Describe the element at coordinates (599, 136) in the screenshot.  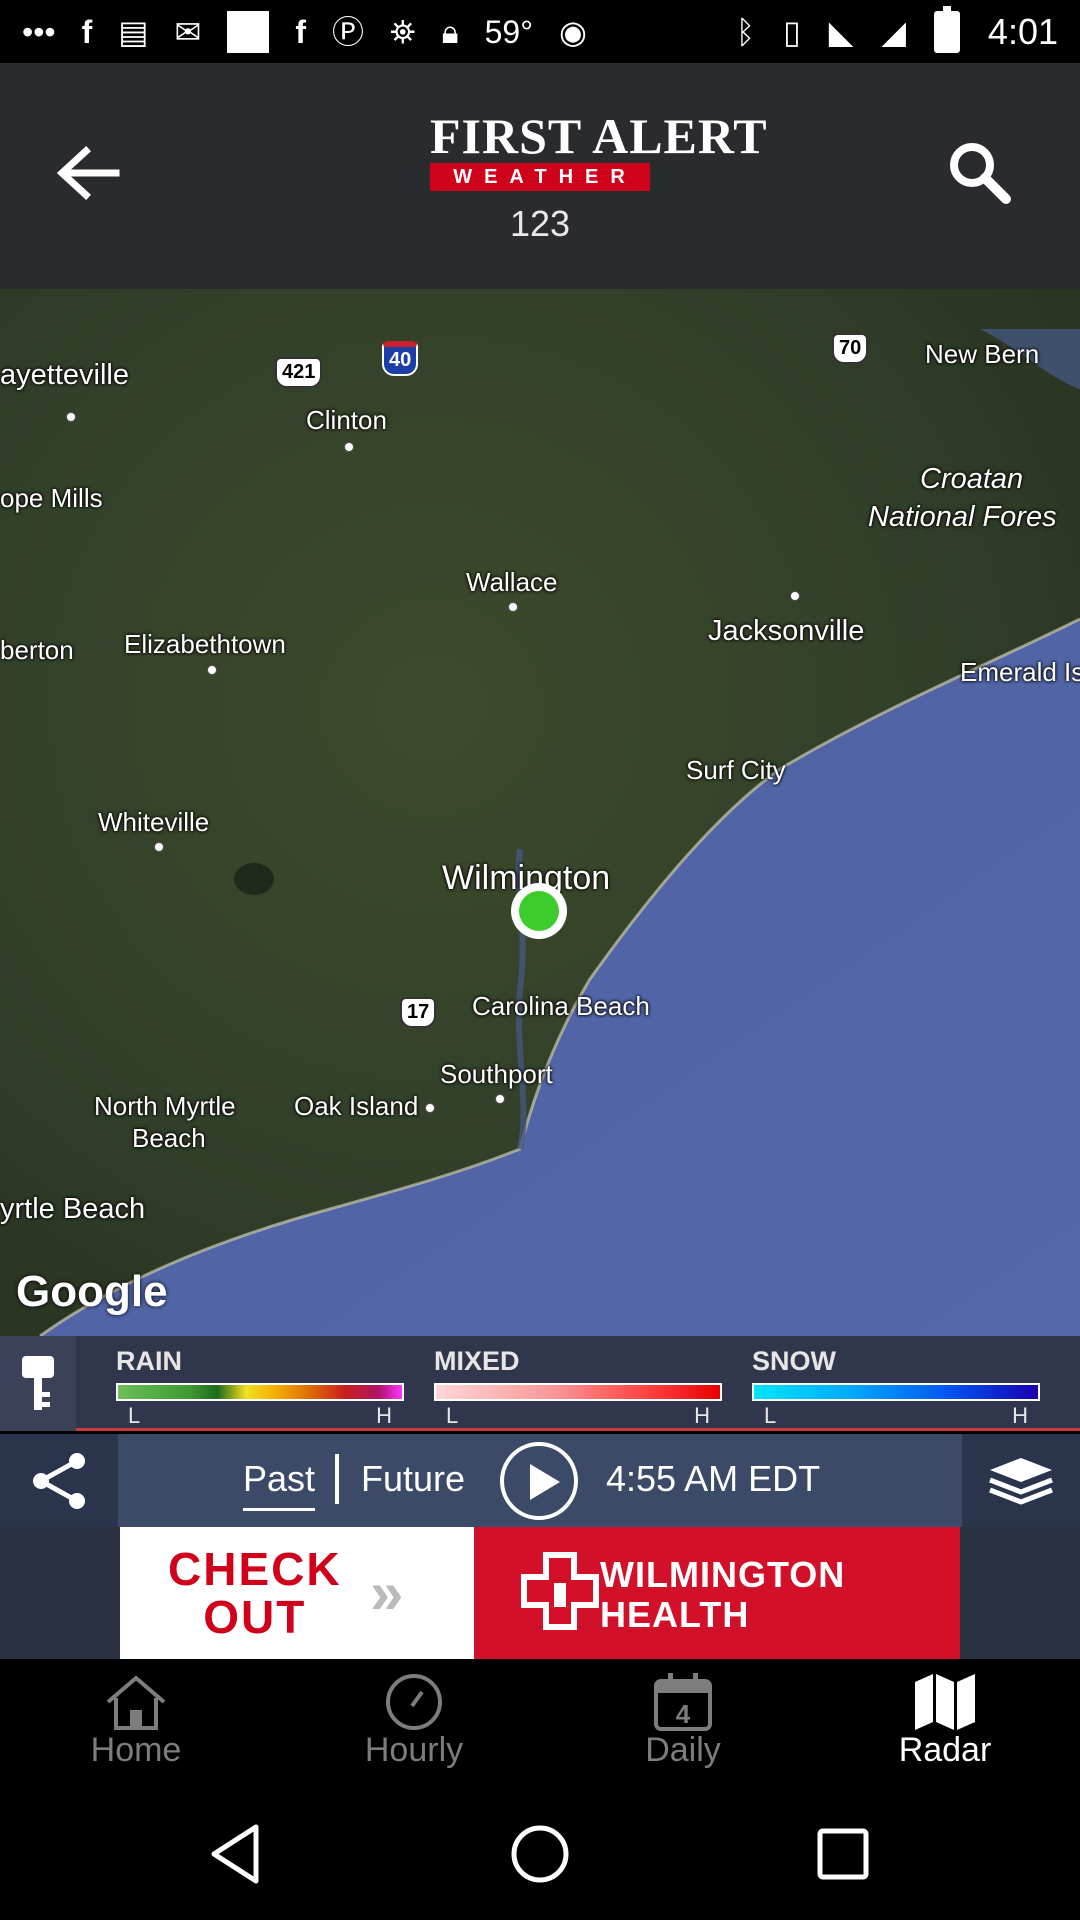
I see `logo-main: FIRST ALERT` at that location.